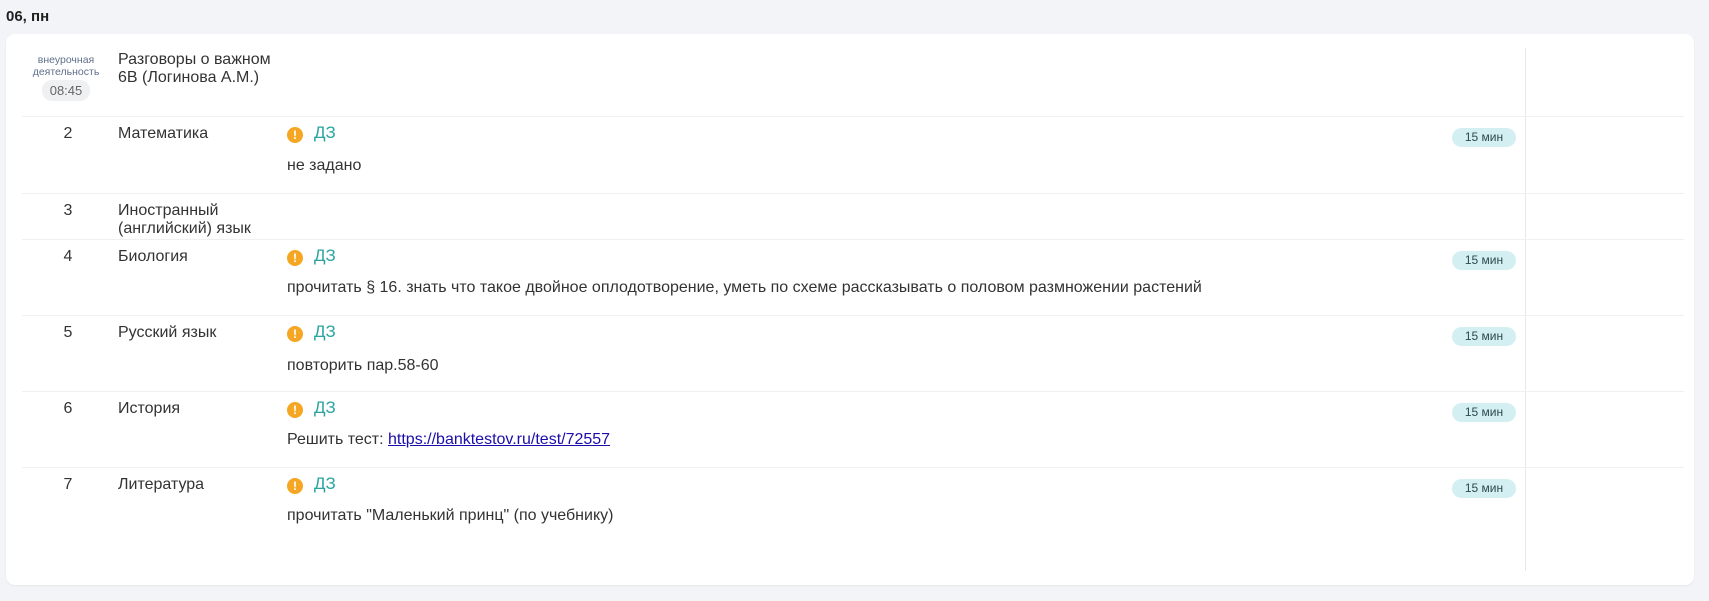 This screenshot has height=601, width=1709. I want to click on subject-name: Иностранный (английский) язык, so click(203, 220).